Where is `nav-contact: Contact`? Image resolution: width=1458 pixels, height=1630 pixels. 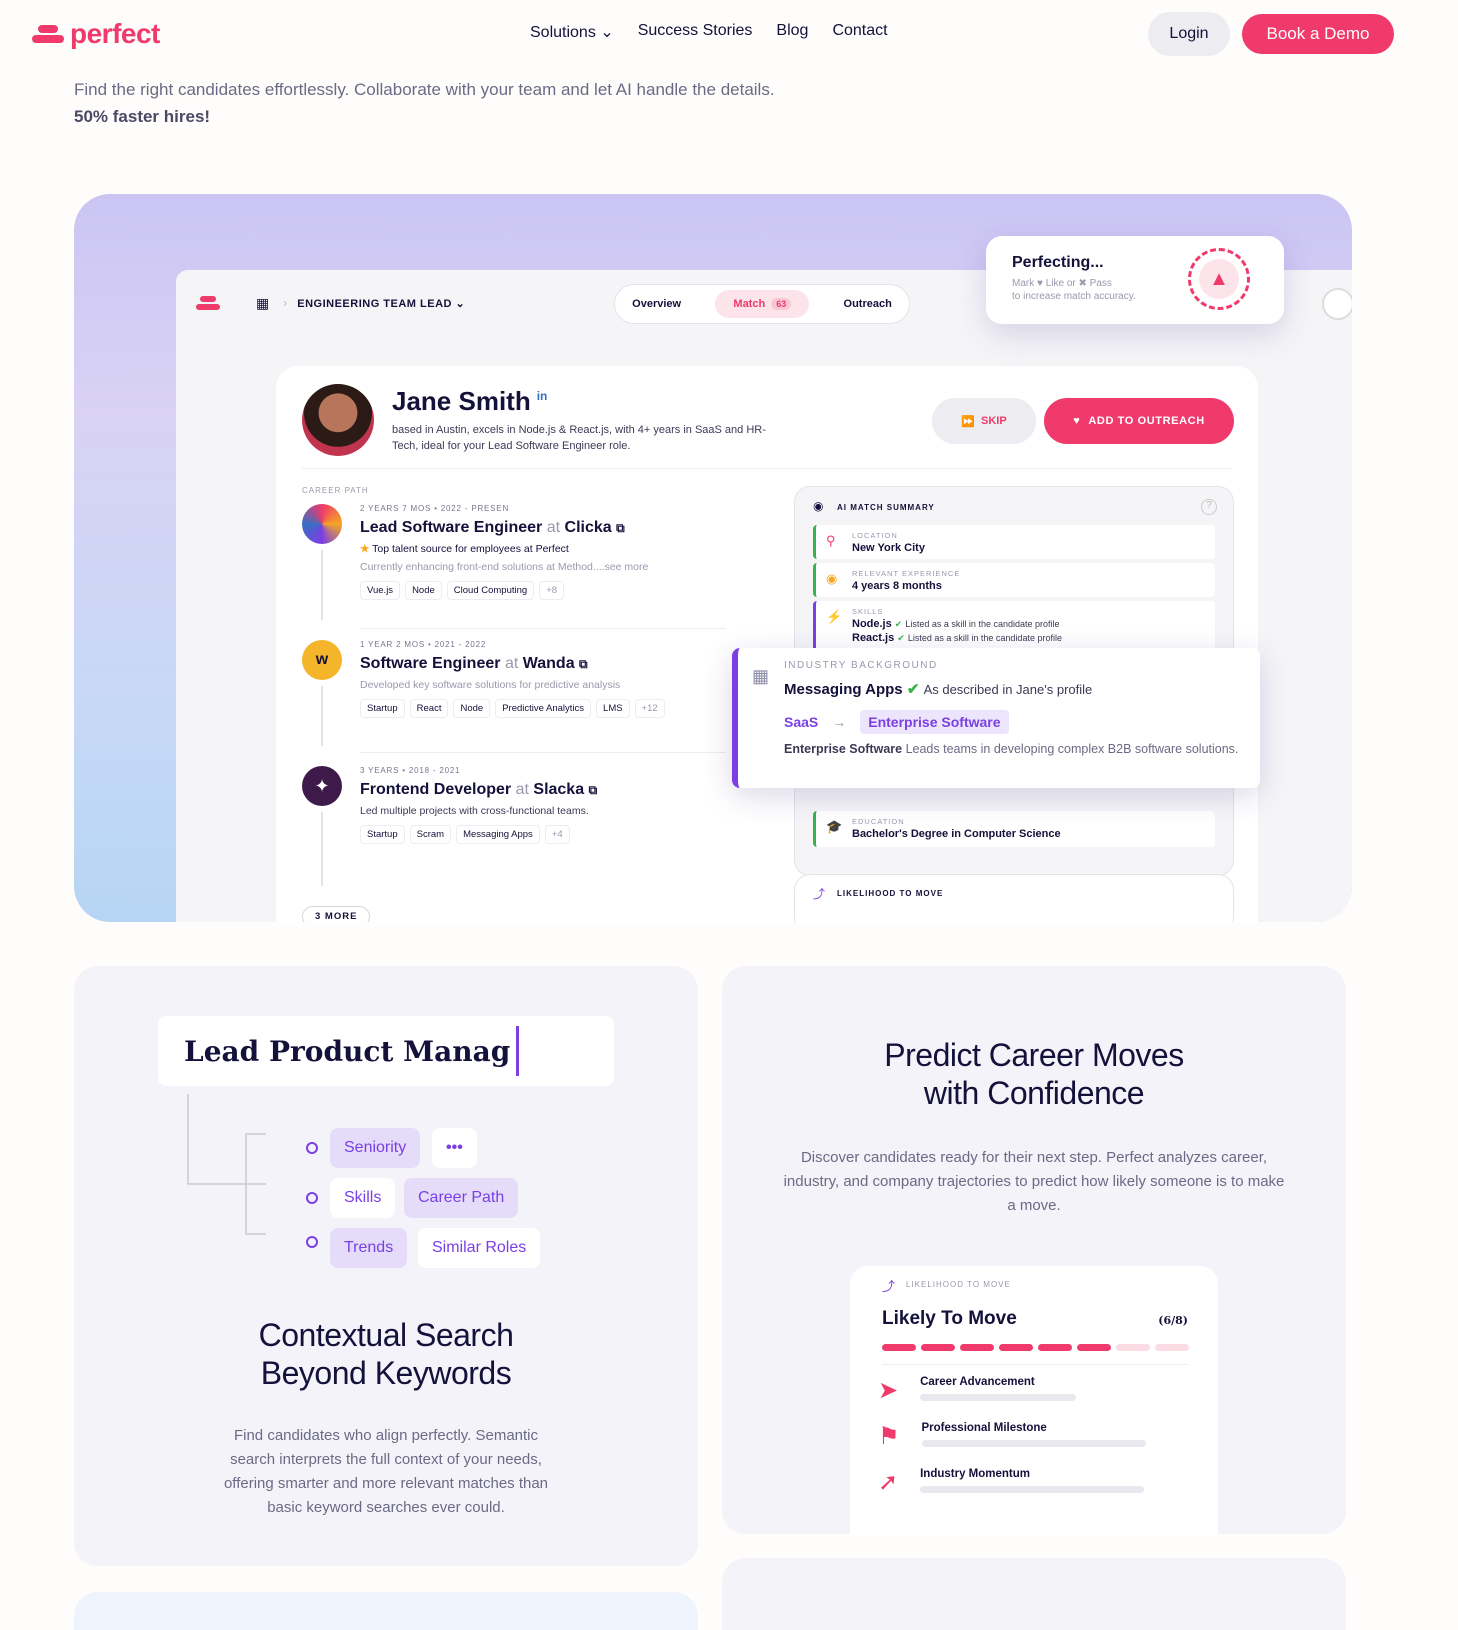 nav-contact: Contact is located at coordinates (859, 32).